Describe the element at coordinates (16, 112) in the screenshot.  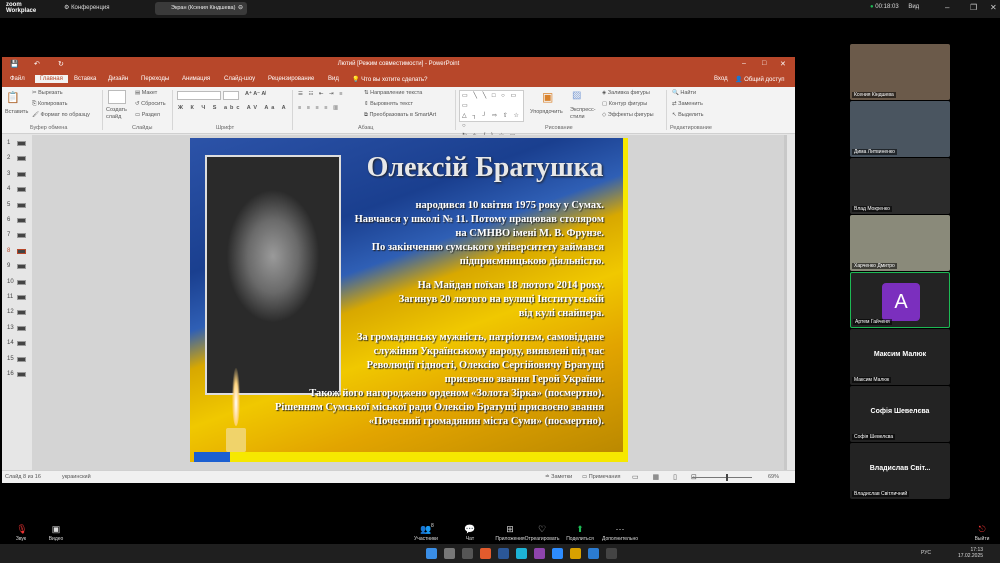
I see `paste-button: Вставить` at that location.